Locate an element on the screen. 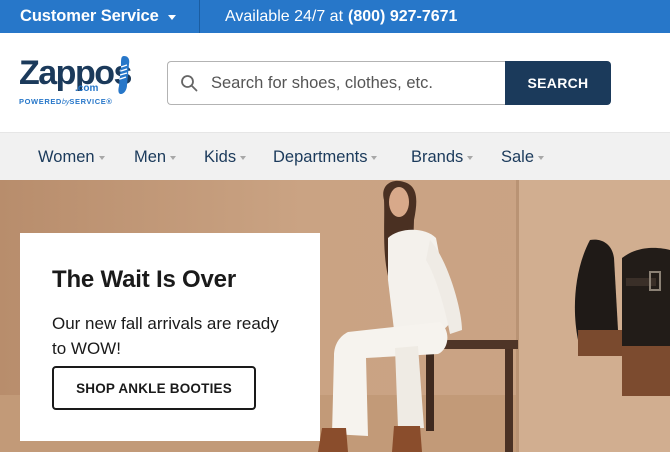  shop-ankle-booties-button: SHOP ANKLE BOOTIES is located at coordinates (154, 388).